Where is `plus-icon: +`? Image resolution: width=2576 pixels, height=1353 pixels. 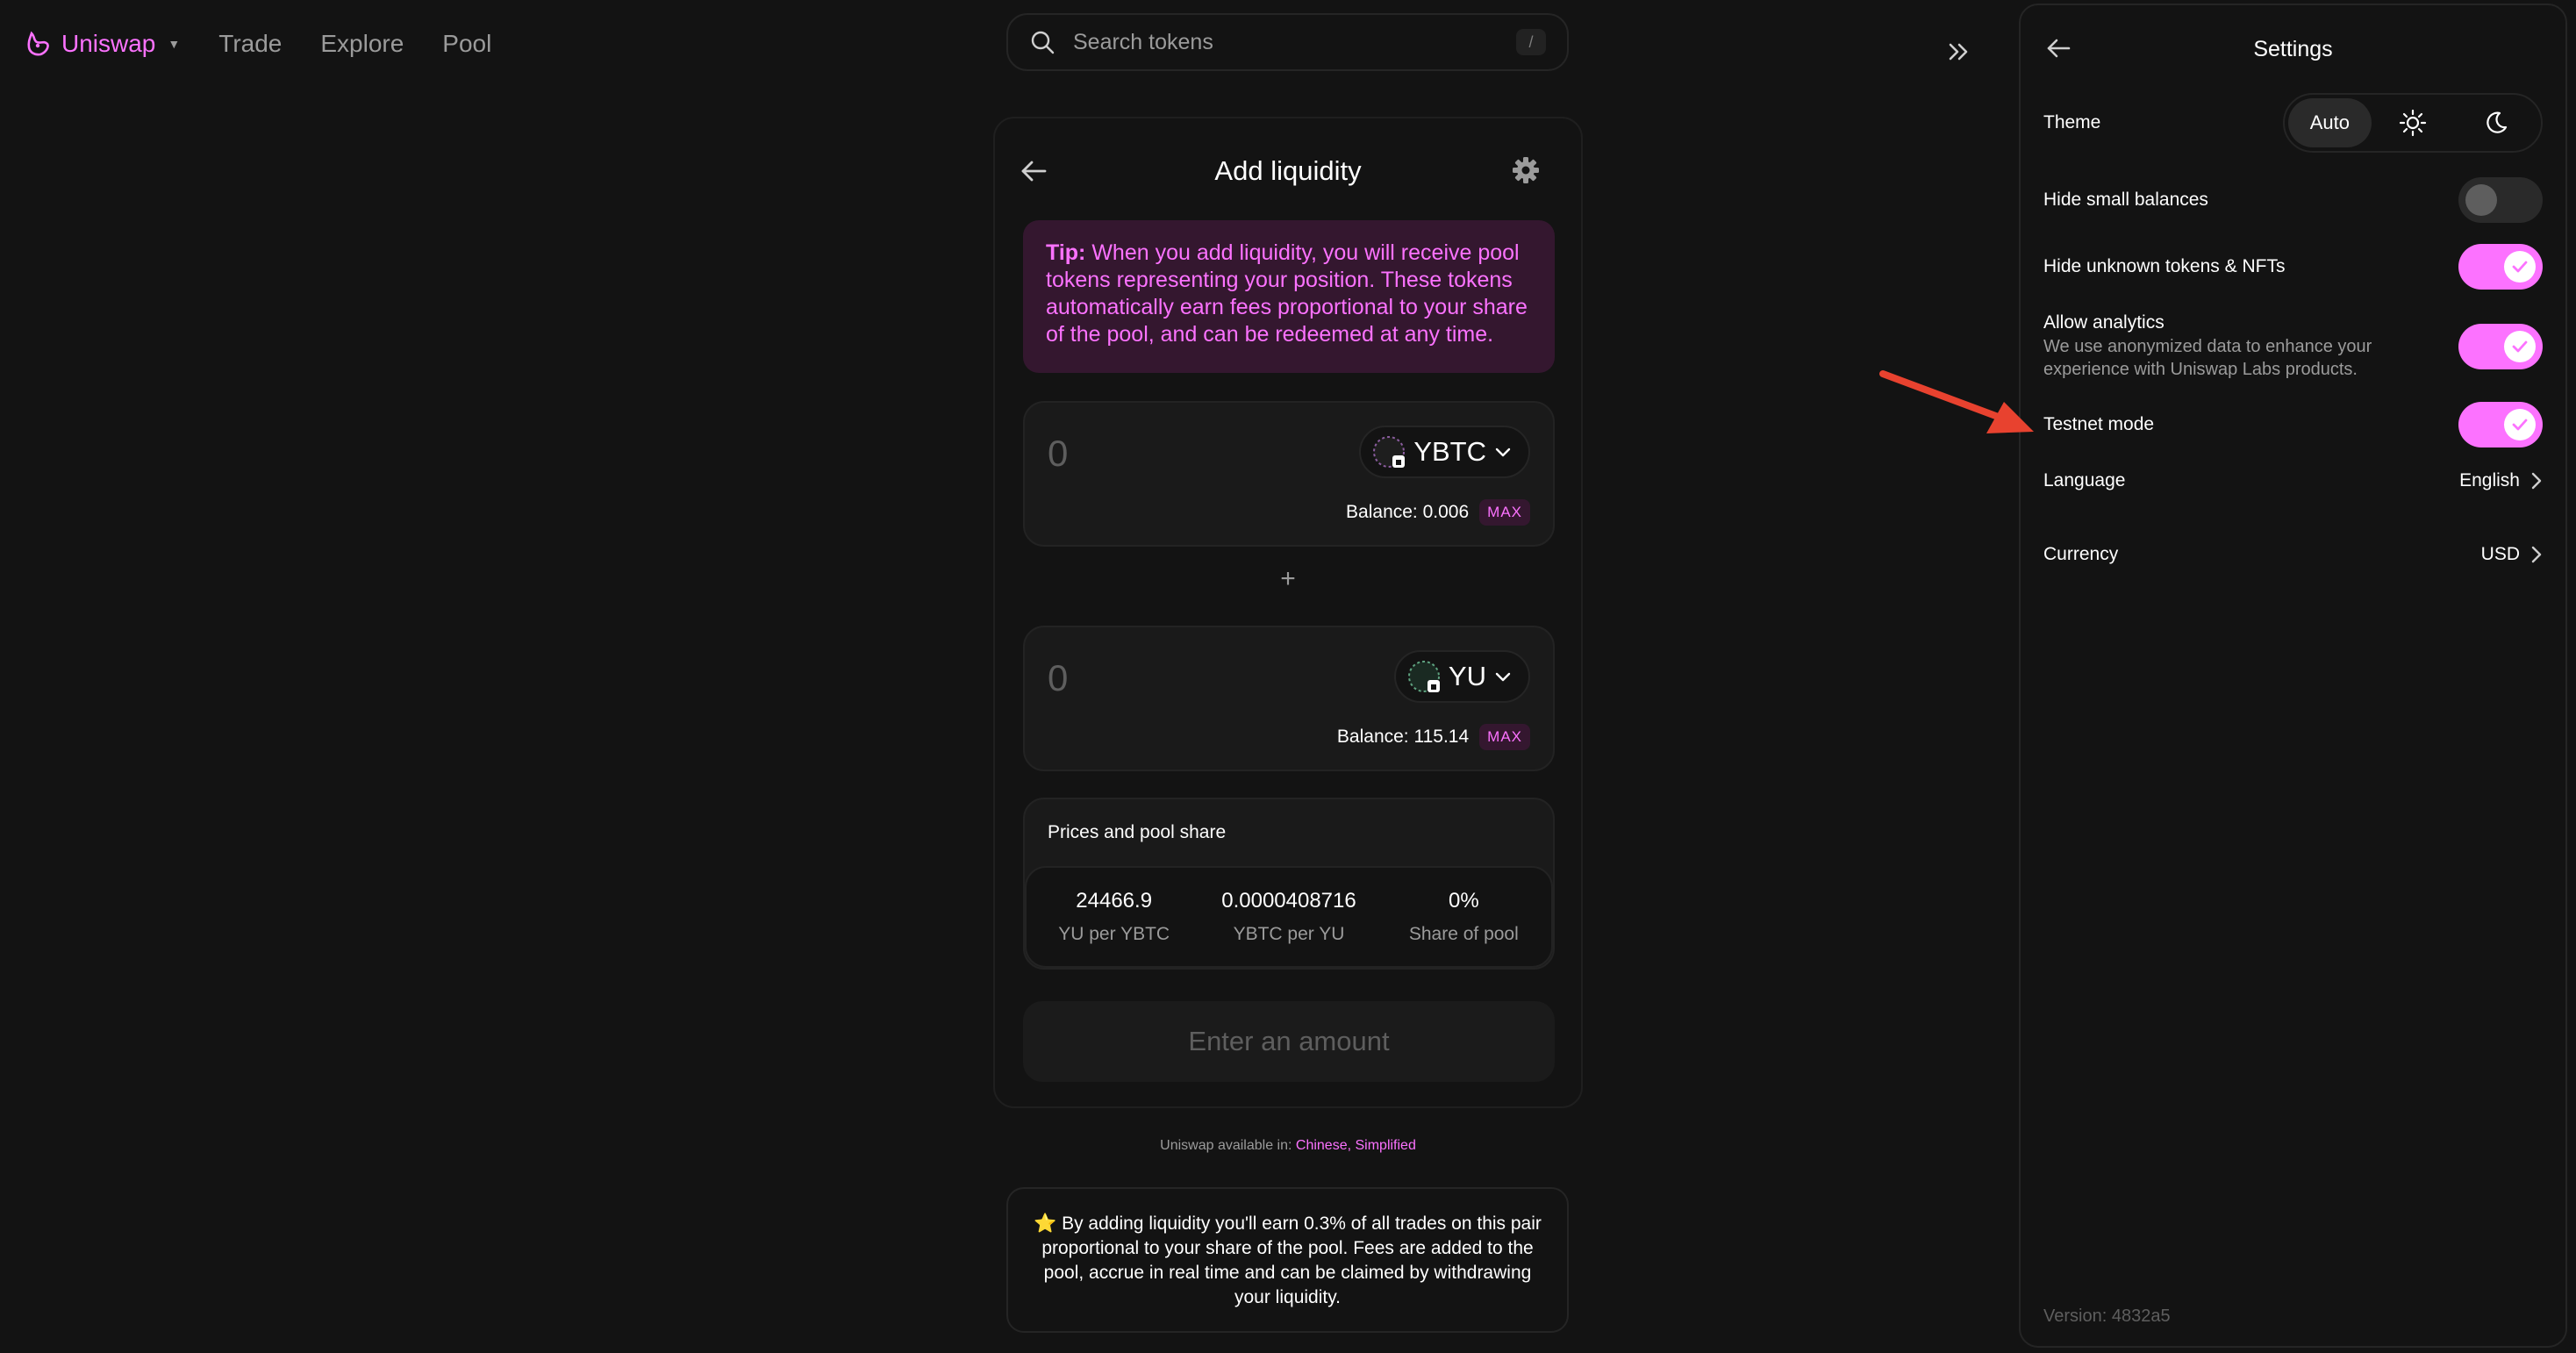
plus-icon: + is located at coordinates (1288, 578).